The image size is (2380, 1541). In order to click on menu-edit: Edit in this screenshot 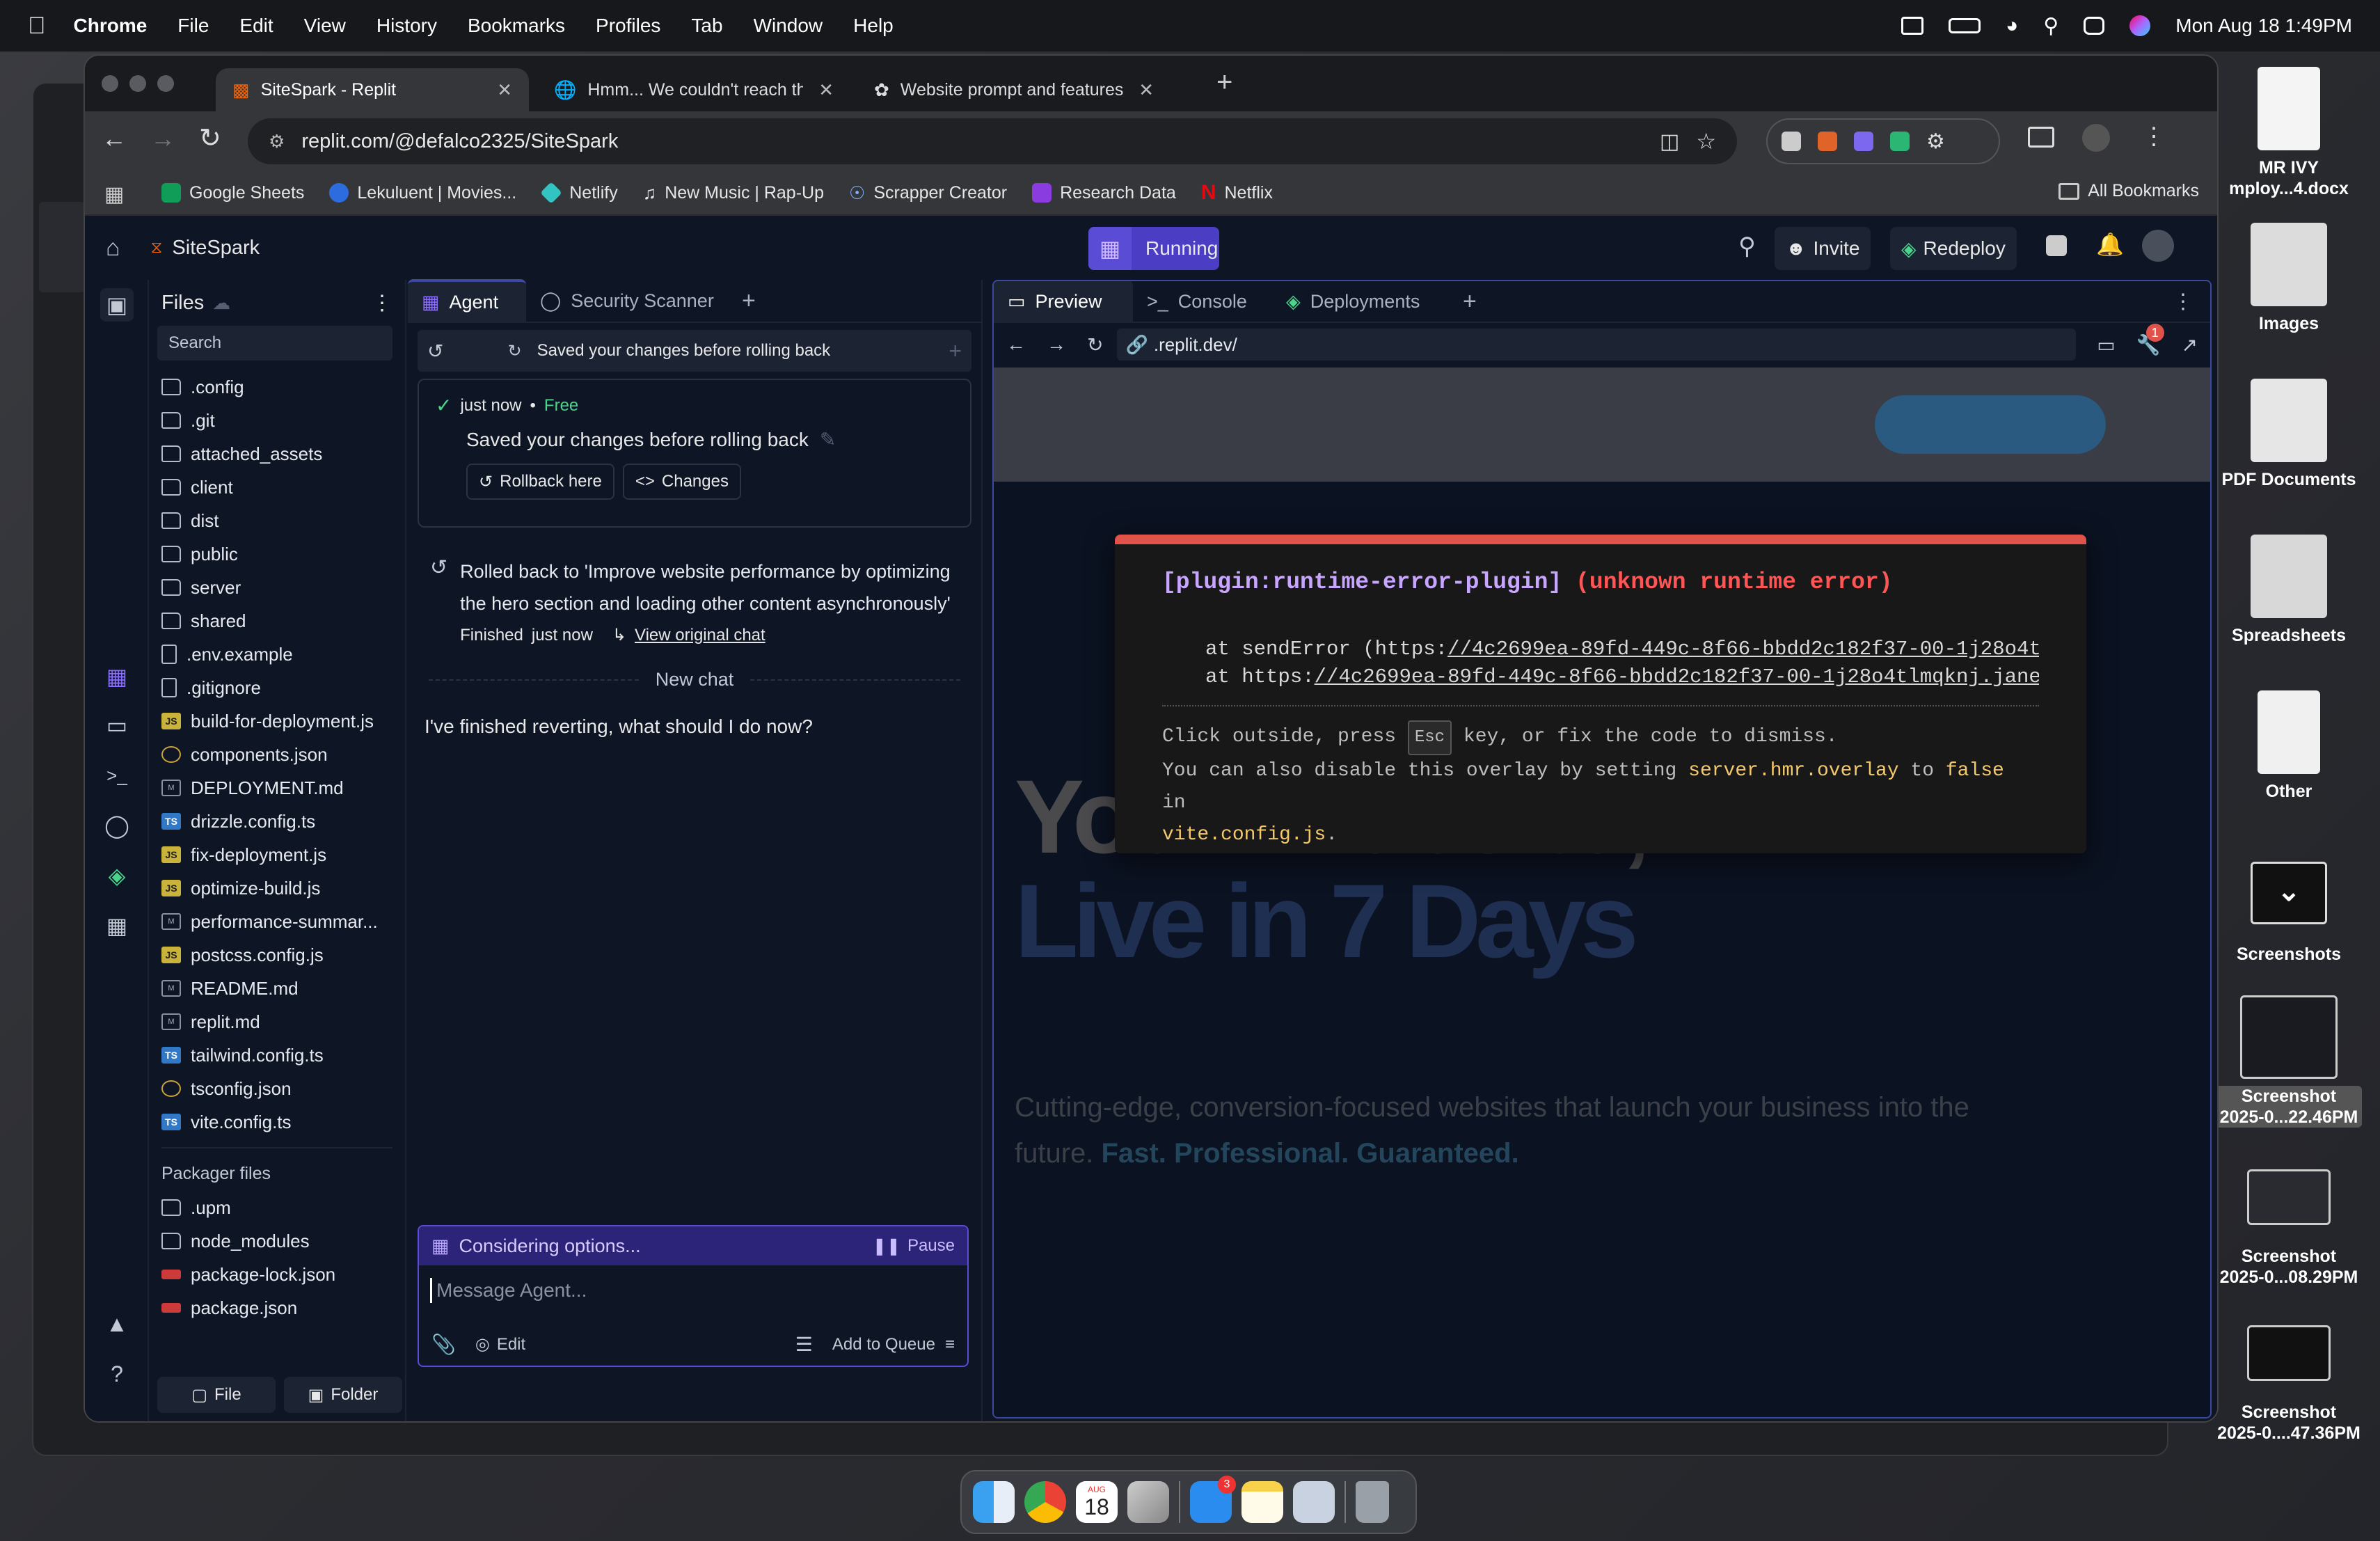, I will do `click(256, 26)`.